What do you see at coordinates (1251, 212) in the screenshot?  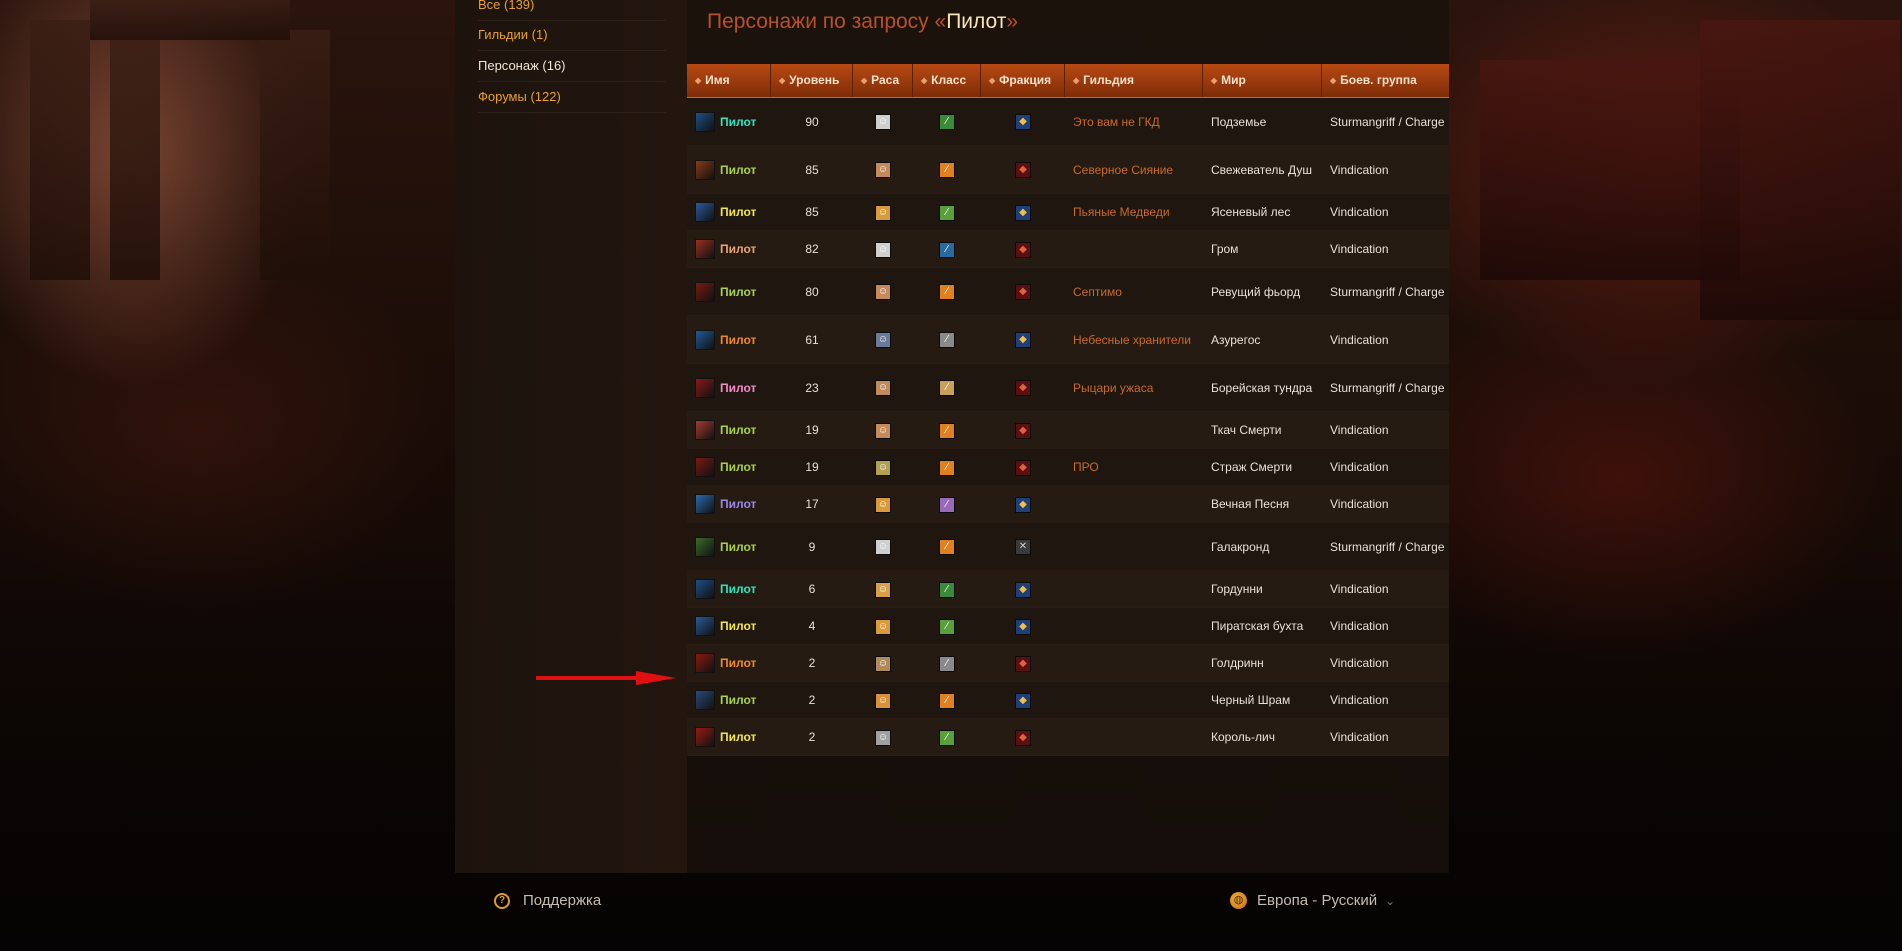 I see `cell-realm: Ясеневый лес` at bounding box center [1251, 212].